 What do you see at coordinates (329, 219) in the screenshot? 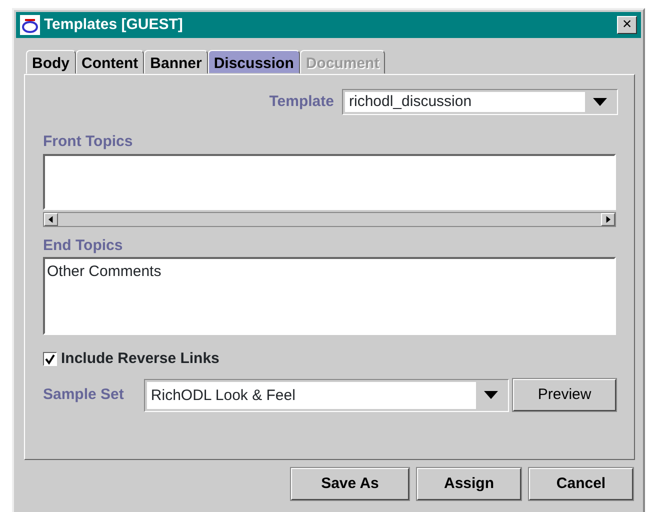
I see `horizontal-scrollbar` at bounding box center [329, 219].